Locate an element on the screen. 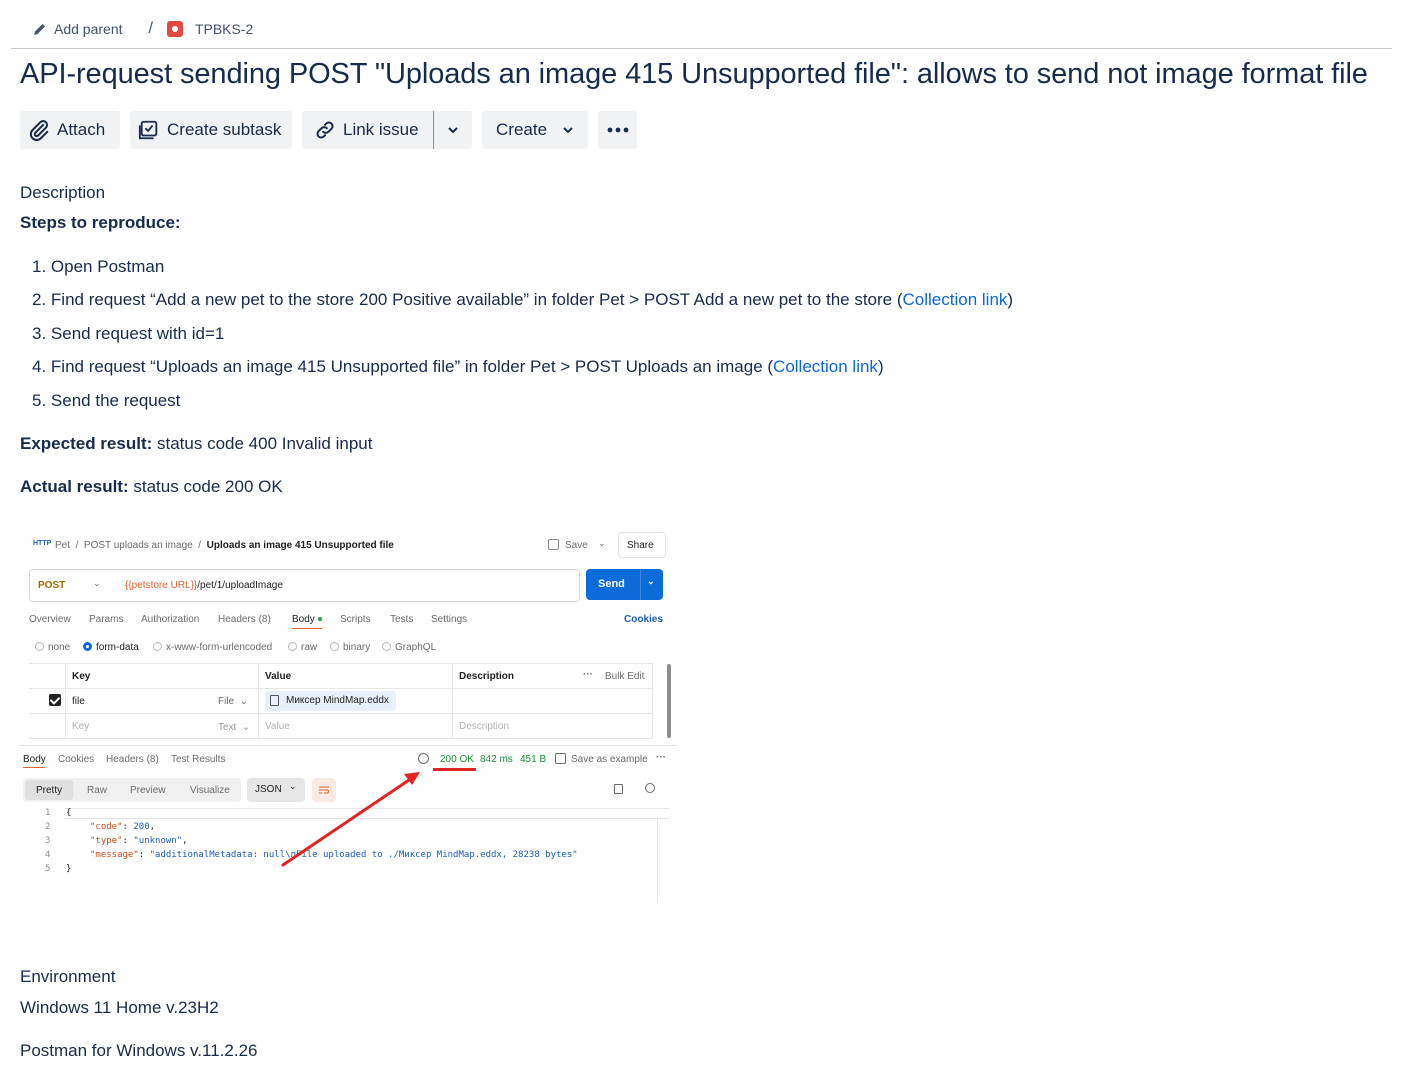 The height and width of the screenshot is (1075, 1401). create-button: Create is located at coordinates (535, 130).